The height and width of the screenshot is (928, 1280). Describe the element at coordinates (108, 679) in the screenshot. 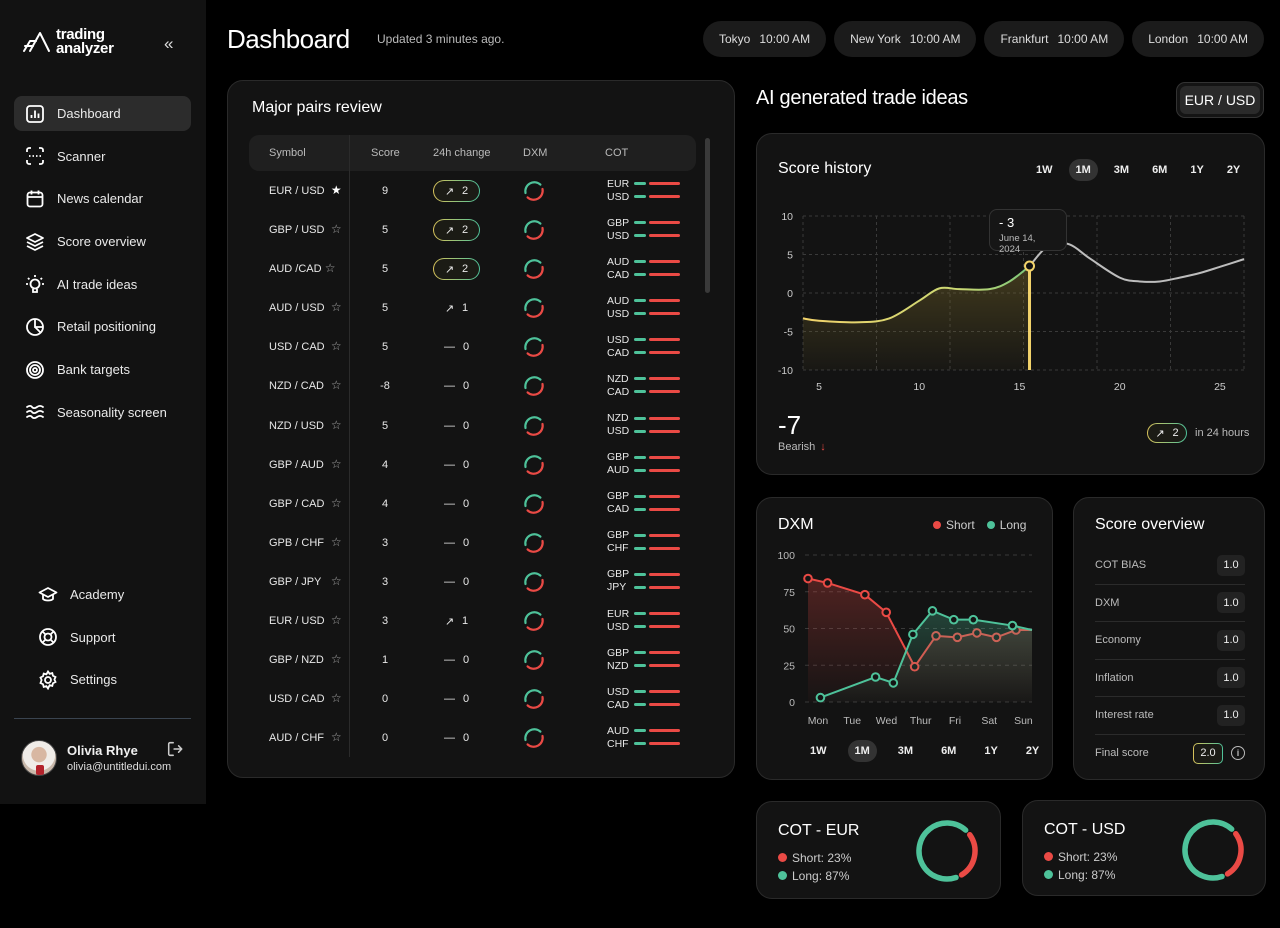

I see `sidebar-item-settings: Settings` at that location.